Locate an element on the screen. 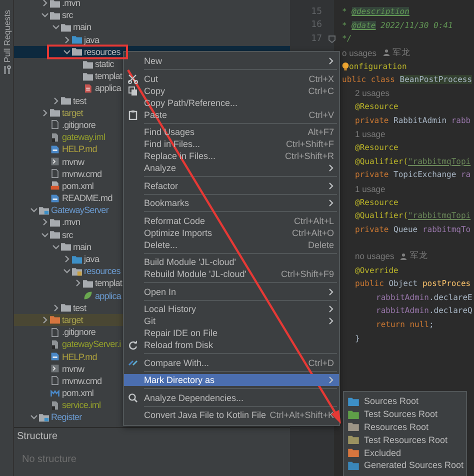  shortcut-text: Alt+F7 is located at coordinates (321, 132).